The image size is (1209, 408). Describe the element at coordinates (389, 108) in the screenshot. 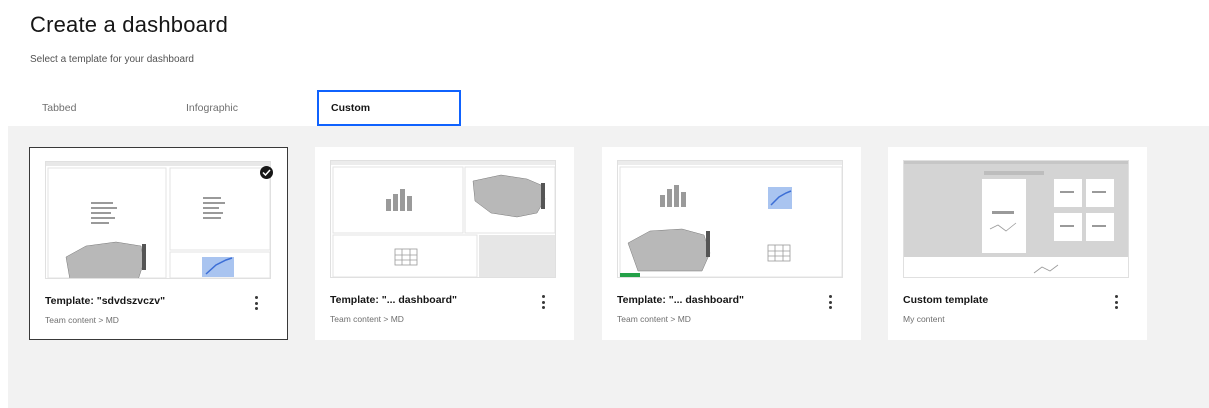

I see `tab-custom: Custom` at that location.